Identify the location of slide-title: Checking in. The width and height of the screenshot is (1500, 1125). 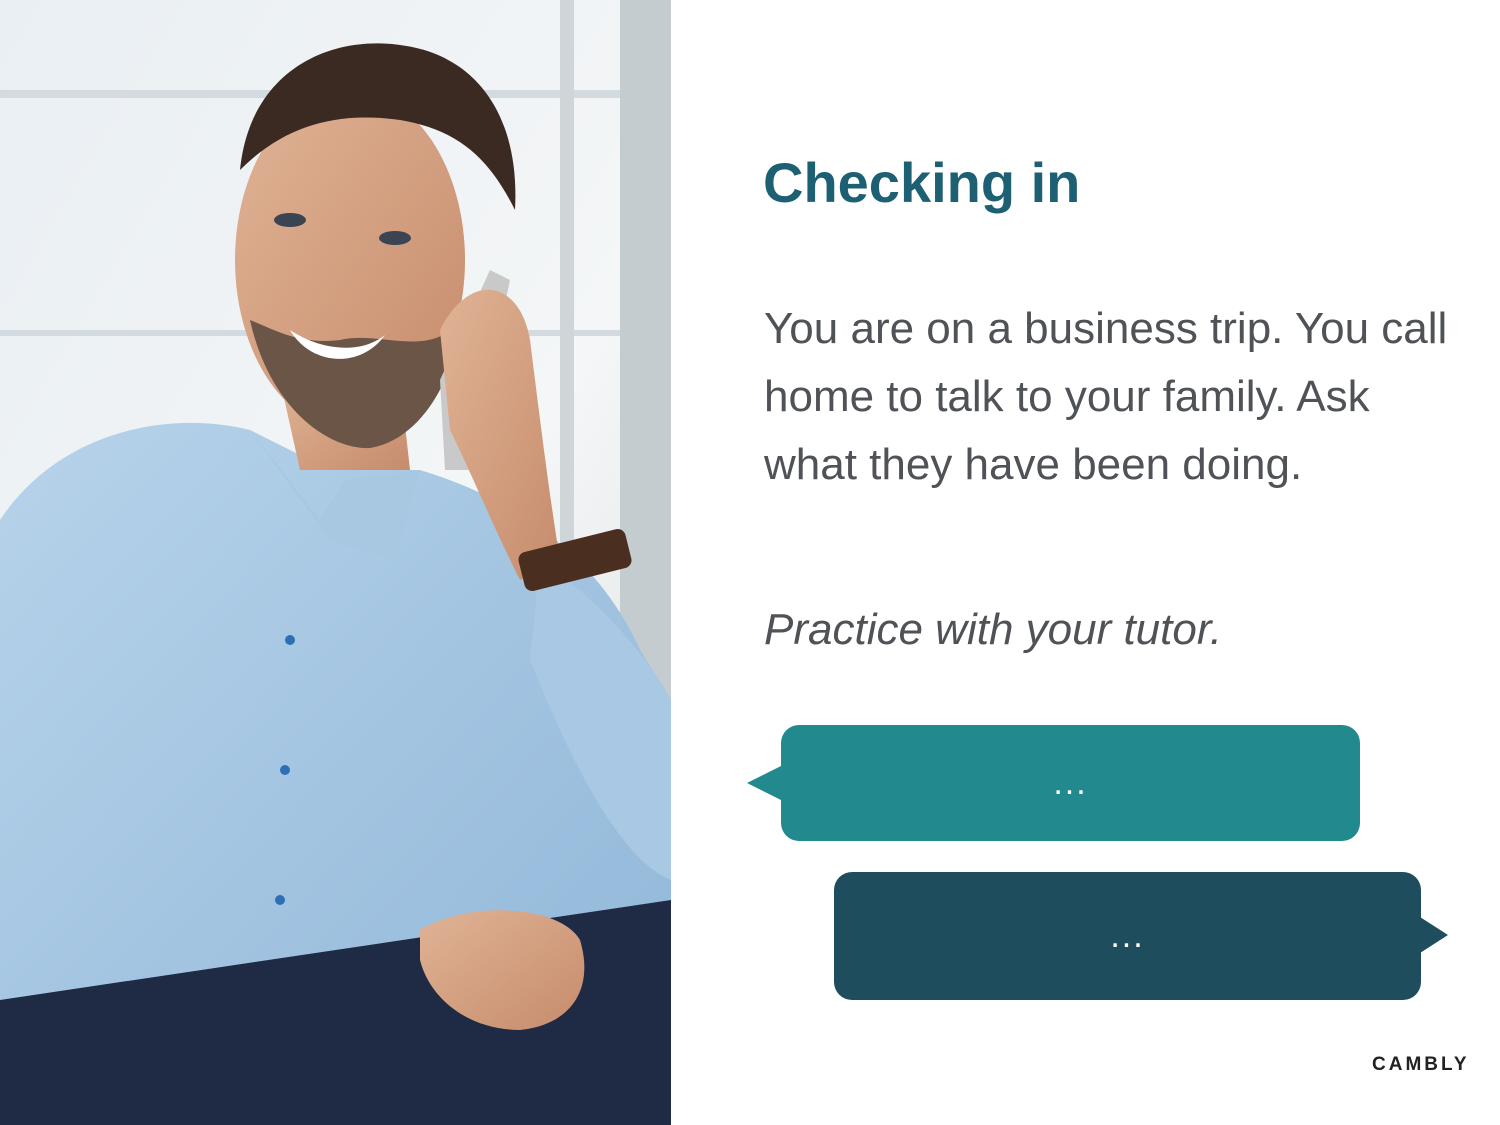
(922, 182).